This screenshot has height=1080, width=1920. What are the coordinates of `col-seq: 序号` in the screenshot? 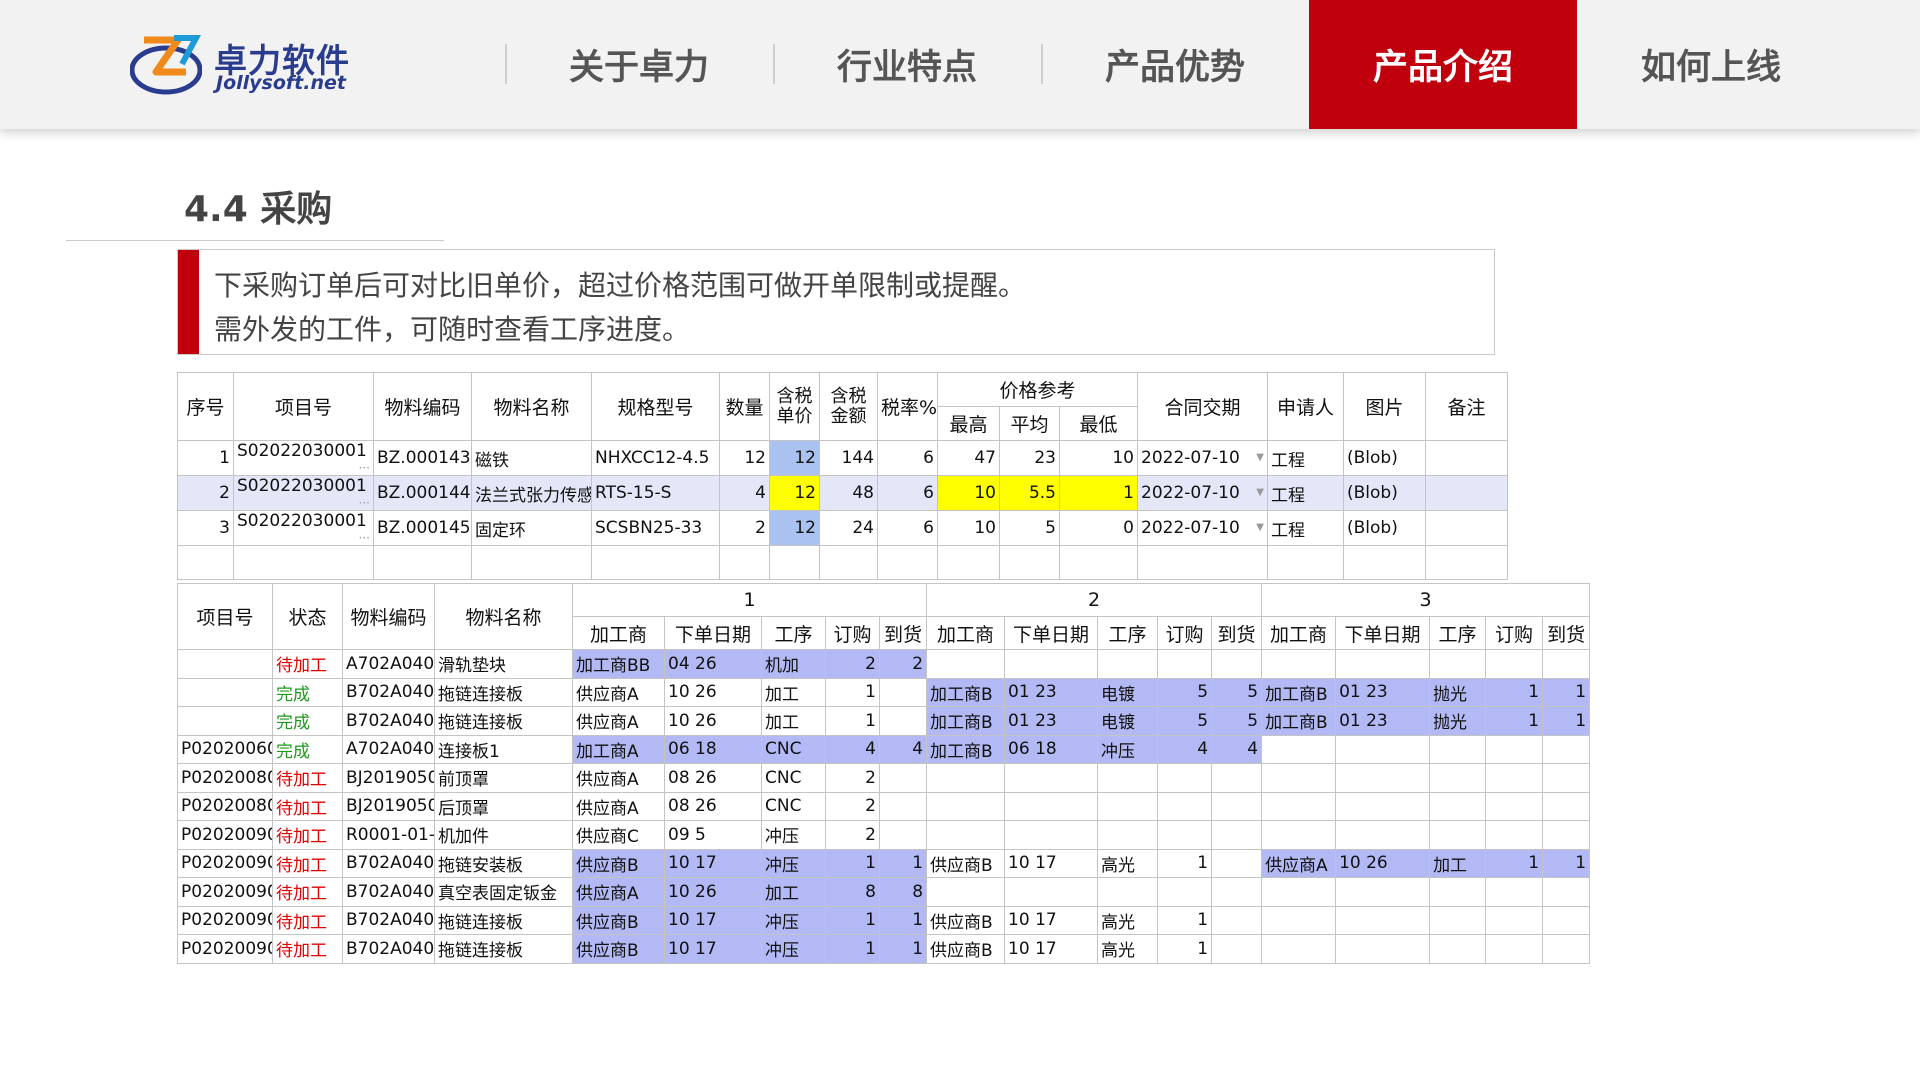 It's located at (205, 406).